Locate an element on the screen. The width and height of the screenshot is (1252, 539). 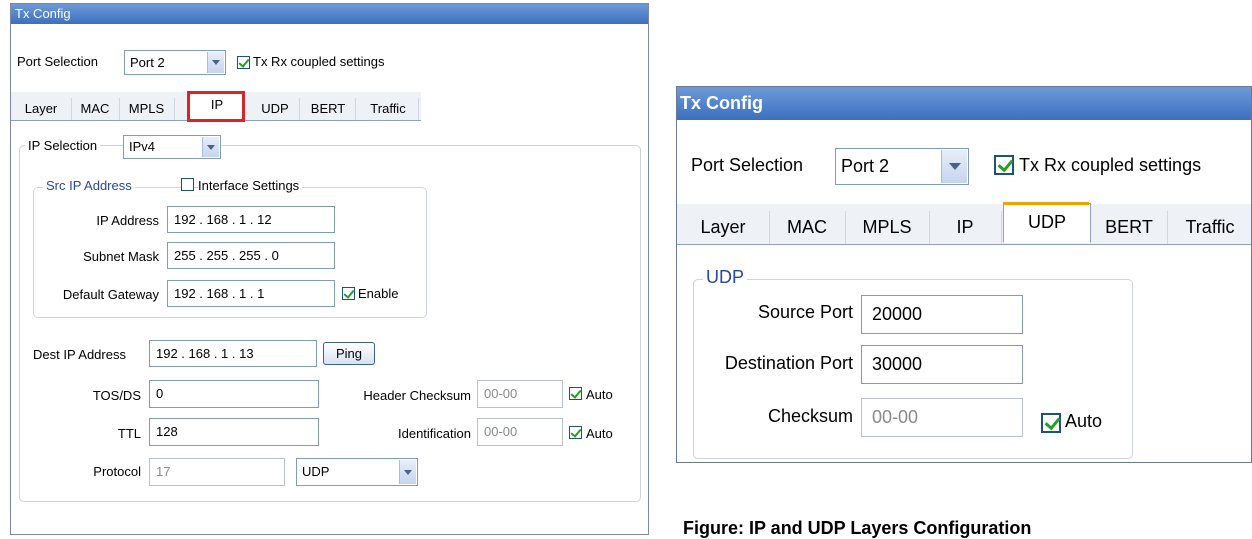
ip-selection-label: IP Selection is located at coordinates (63, 145).